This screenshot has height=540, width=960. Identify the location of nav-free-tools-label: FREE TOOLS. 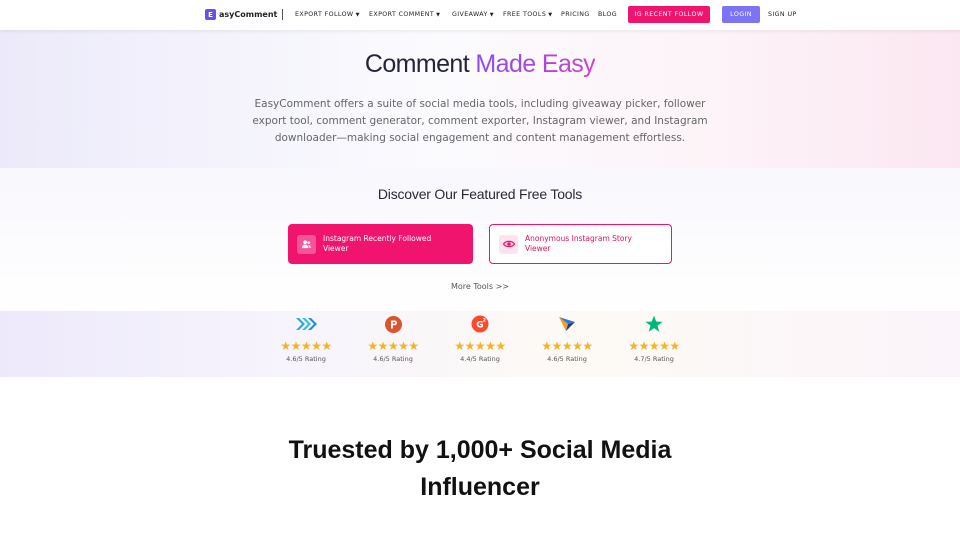
(525, 14).